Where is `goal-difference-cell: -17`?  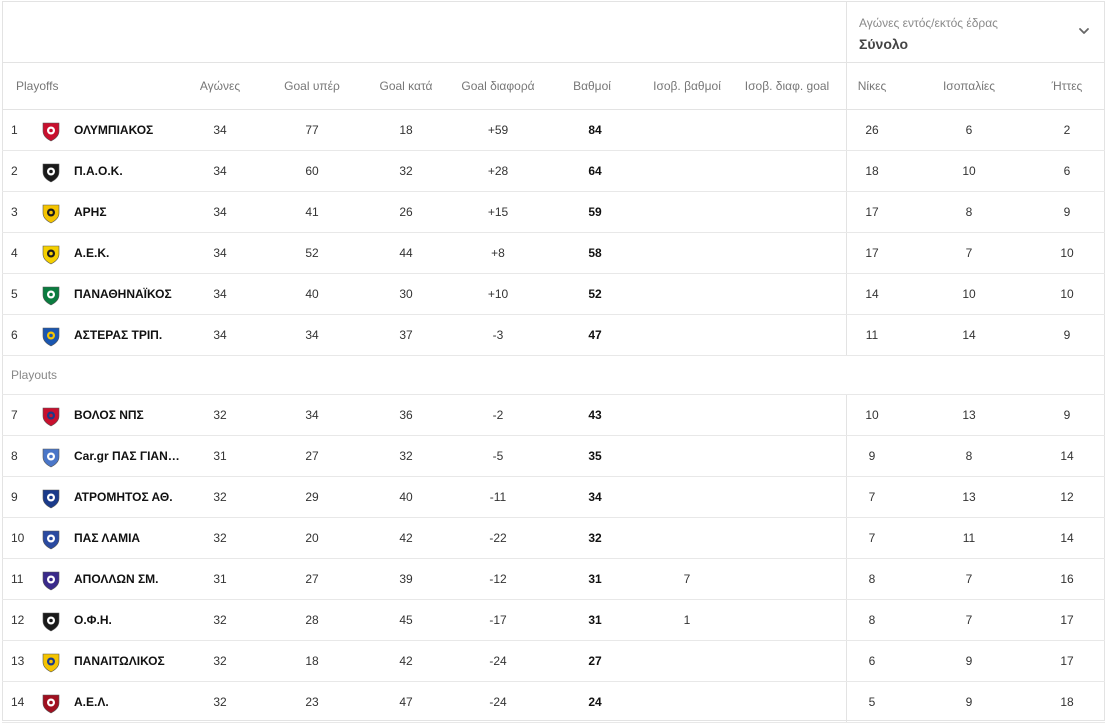
goal-difference-cell: -17 is located at coordinates (498, 620).